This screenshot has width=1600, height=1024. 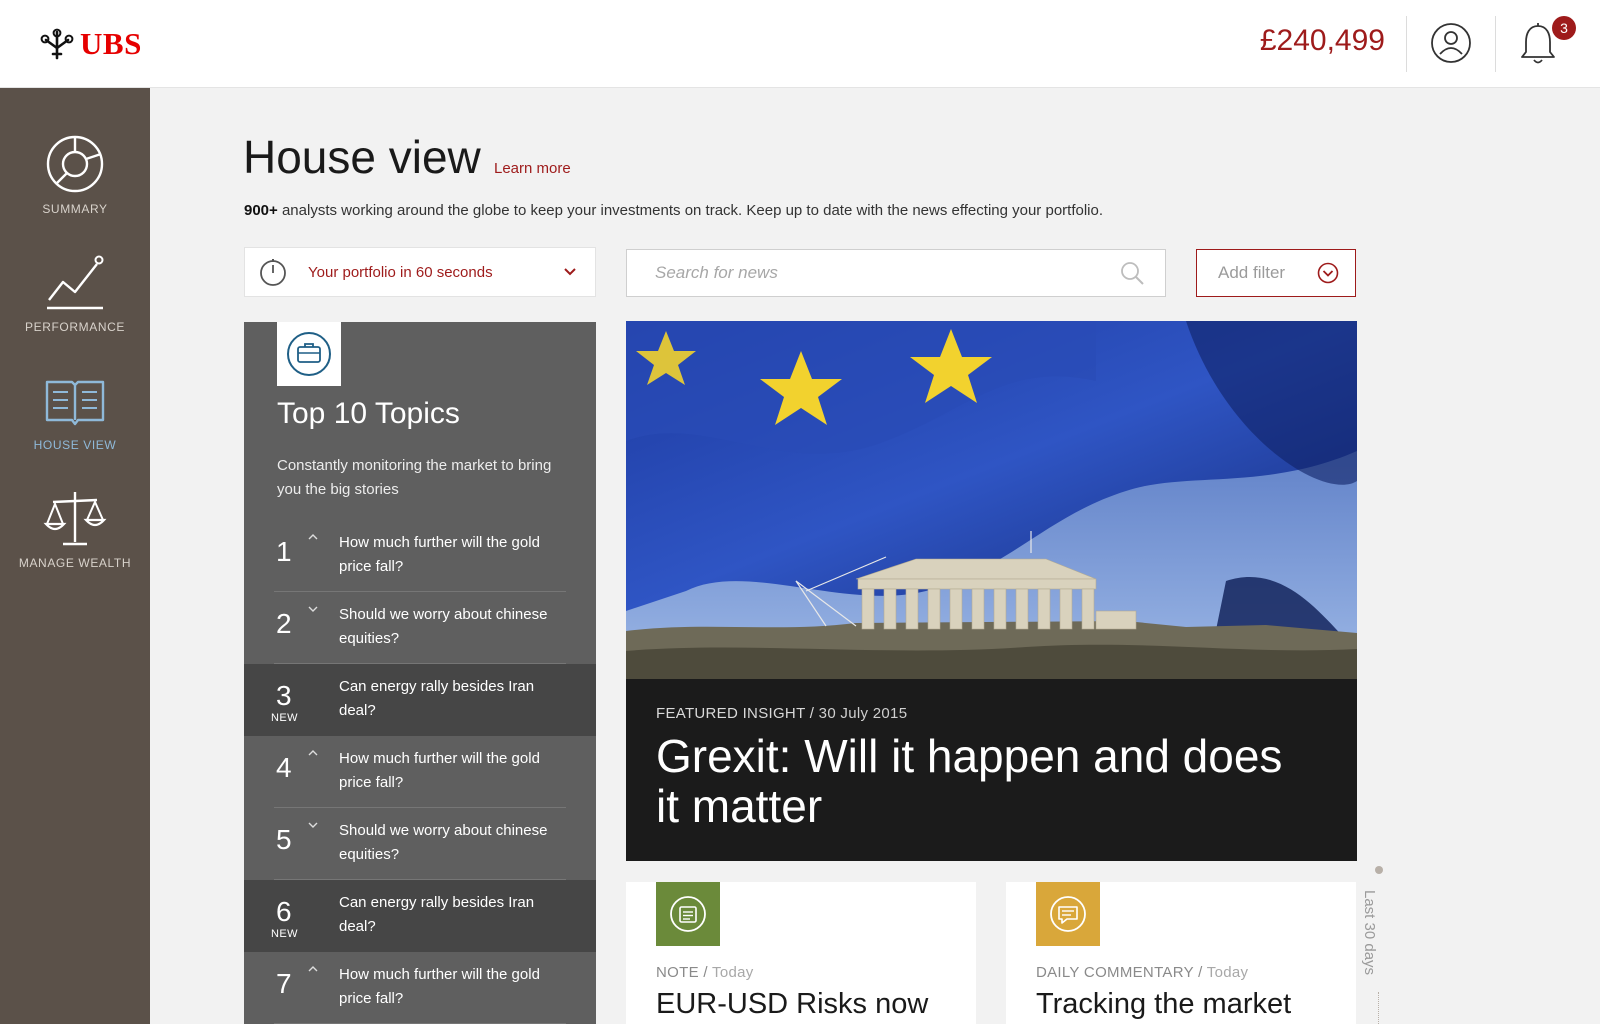 I want to click on card-meta: DAILY COMMENTARY / Today, so click(x=1142, y=972).